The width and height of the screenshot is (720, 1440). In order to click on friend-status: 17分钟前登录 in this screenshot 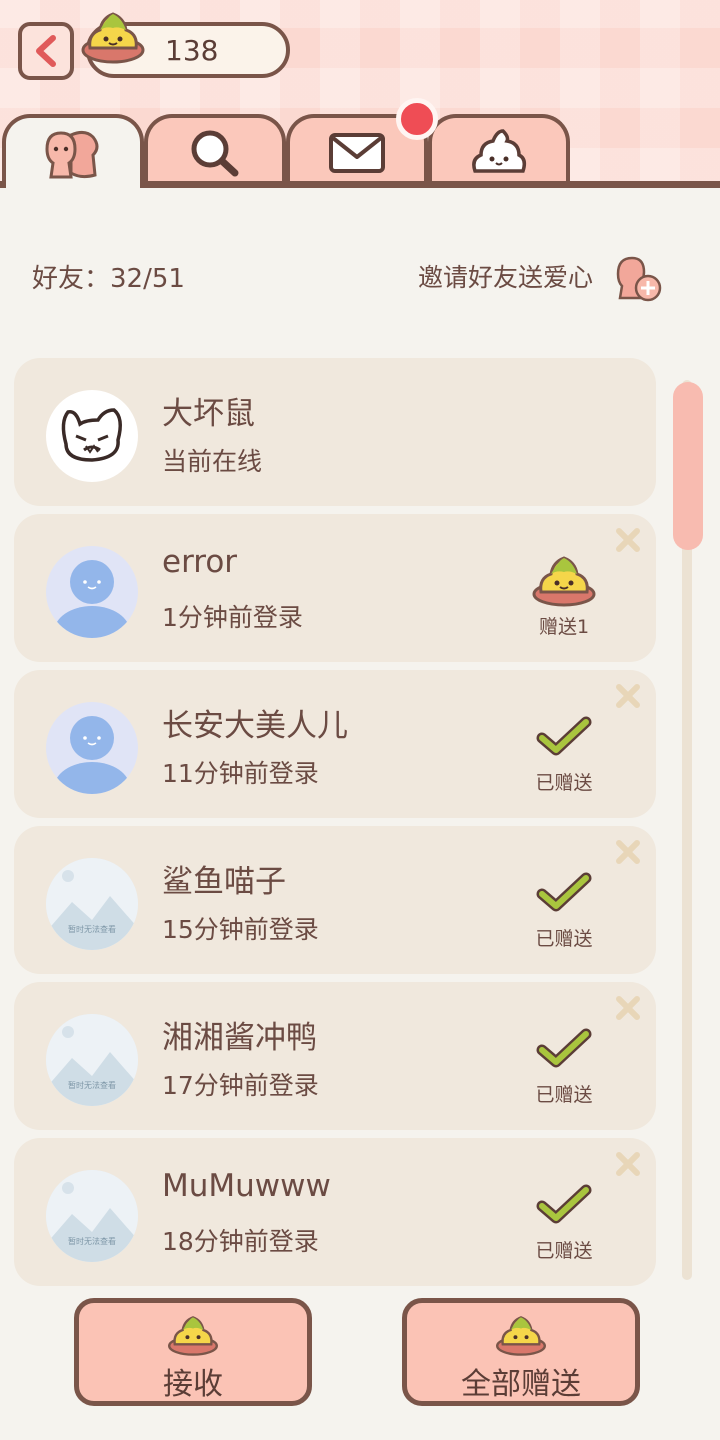, I will do `click(240, 1085)`.